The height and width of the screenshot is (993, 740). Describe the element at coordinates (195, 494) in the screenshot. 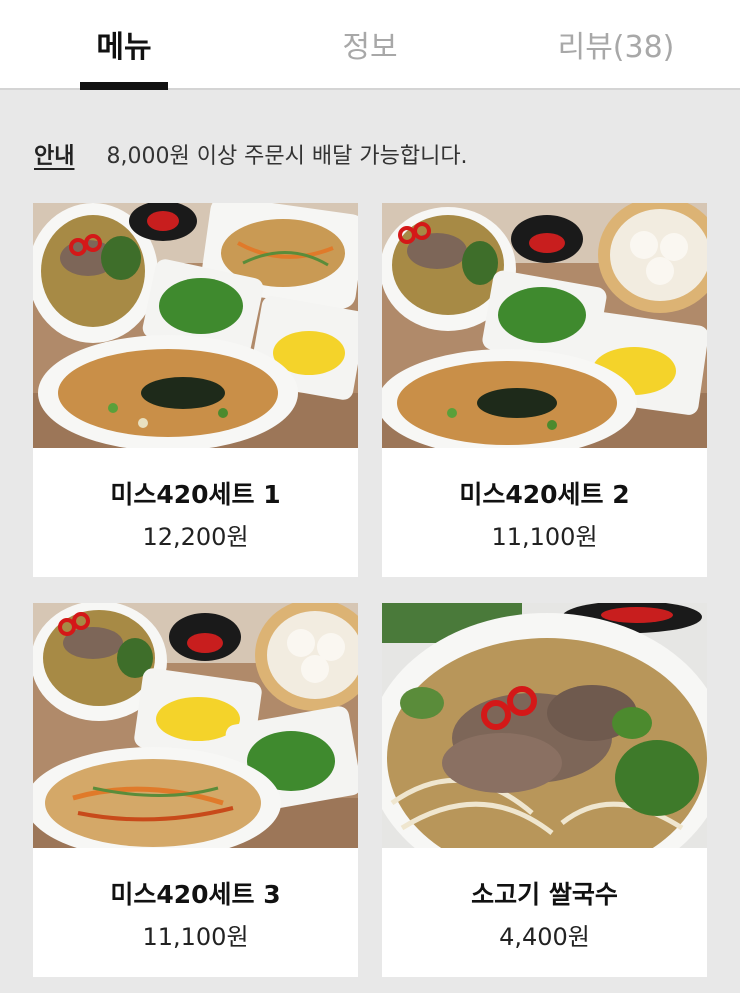

I see `menu-item-name: 미스420세트 1` at that location.